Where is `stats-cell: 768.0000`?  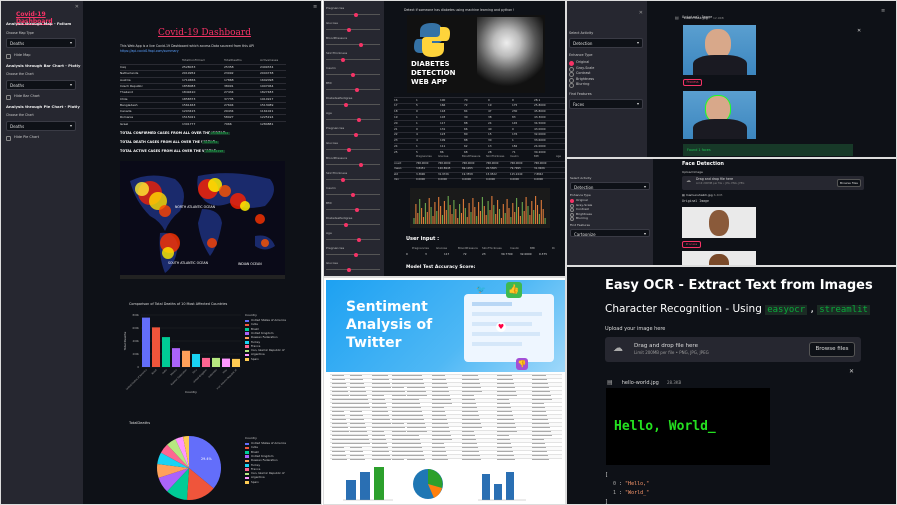
stats-cell: 768.0000 is located at coordinates (422, 163).